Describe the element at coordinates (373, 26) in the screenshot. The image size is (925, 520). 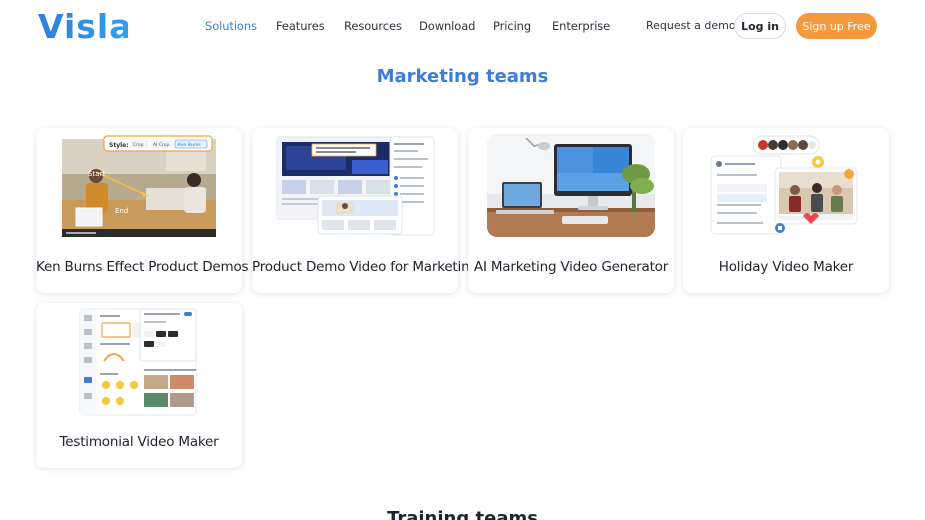
I see `nav-resources: Resources` at that location.